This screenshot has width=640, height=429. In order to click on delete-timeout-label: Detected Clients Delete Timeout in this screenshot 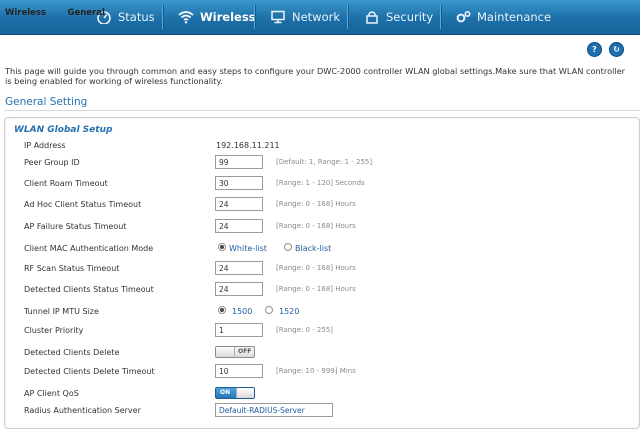, I will do `click(89, 371)`.